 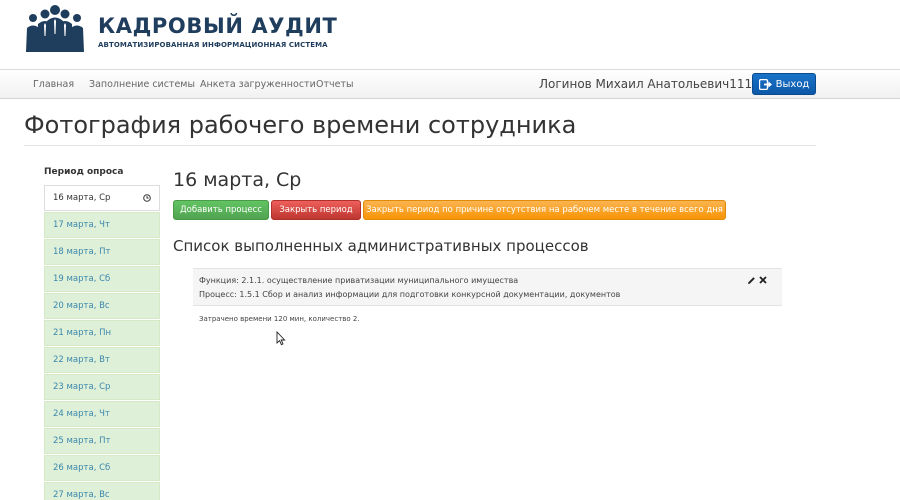 I want to click on period-item-label: 22 марта, Вт, so click(x=81, y=360).